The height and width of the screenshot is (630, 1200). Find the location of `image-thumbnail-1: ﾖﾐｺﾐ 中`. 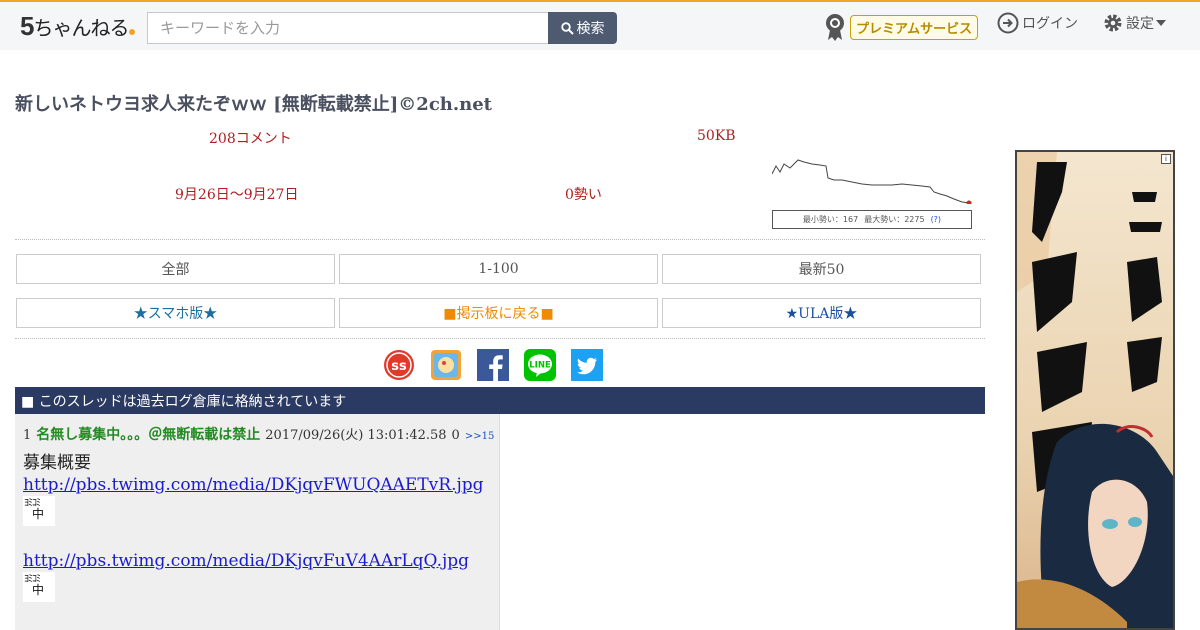

image-thumbnail-1: ﾖﾐｺﾐ 中 is located at coordinates (39, 511).